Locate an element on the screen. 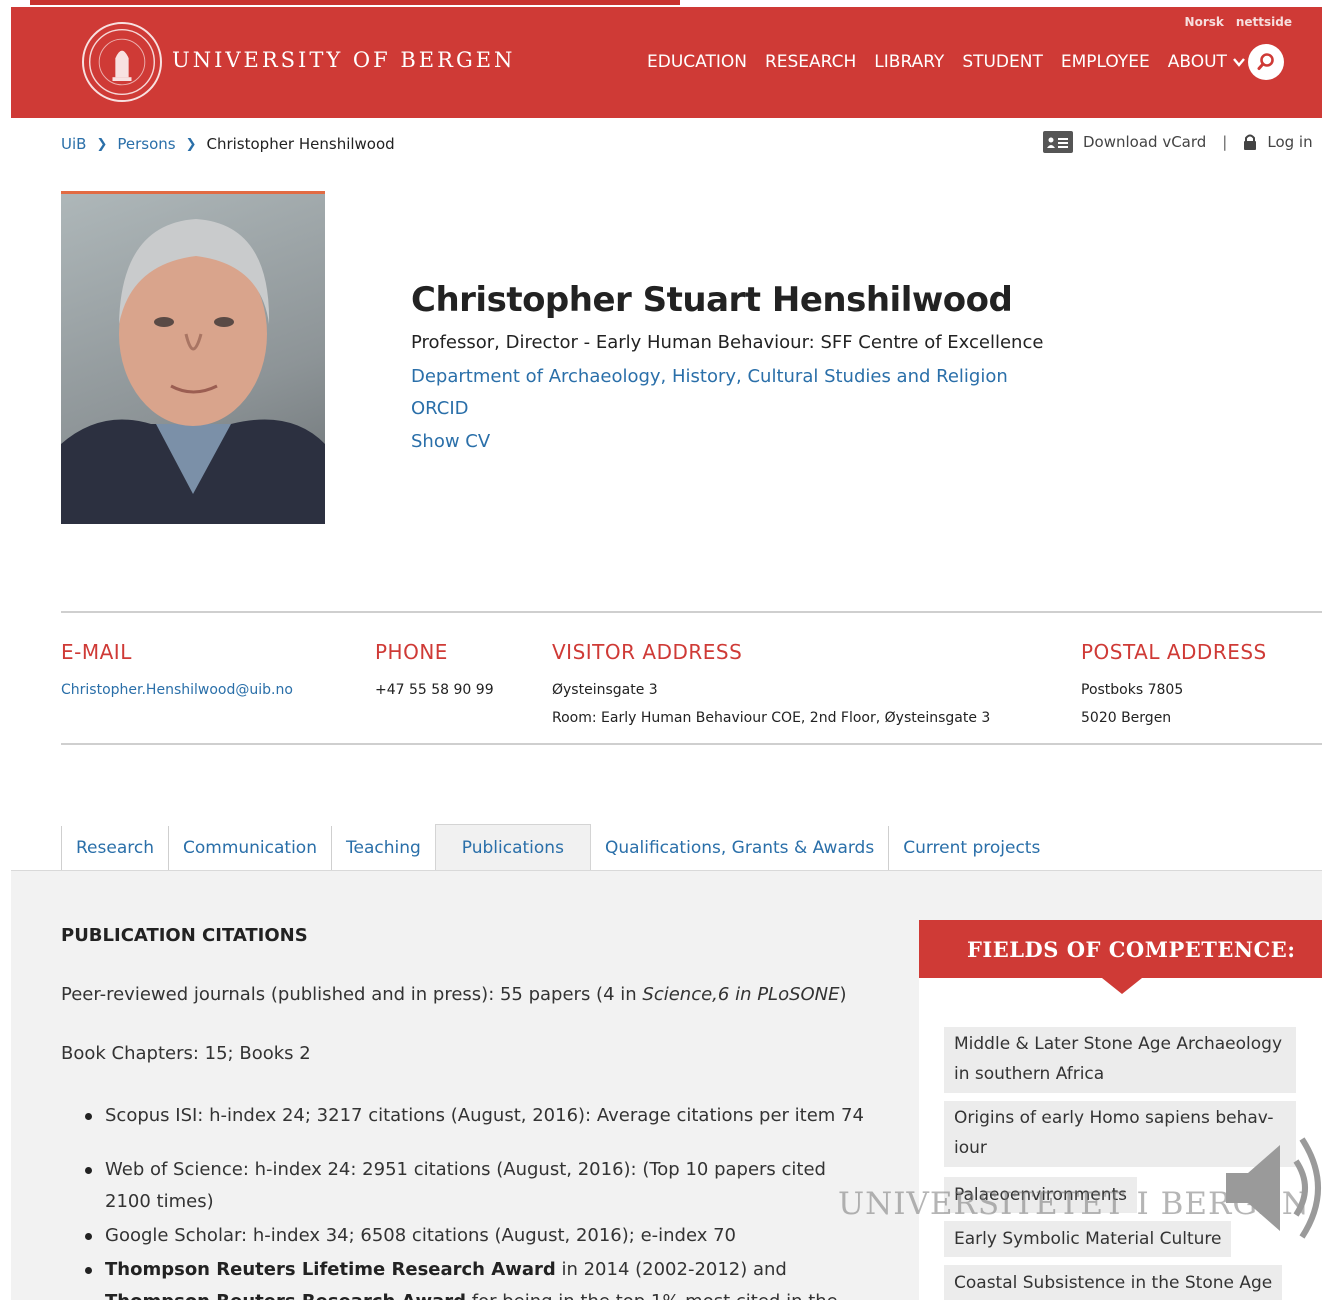 The image size is (1322, 1300). award-name-lifetime: Thompson Reuters Lifetime Research Award is located at coordinates (330, 1269).